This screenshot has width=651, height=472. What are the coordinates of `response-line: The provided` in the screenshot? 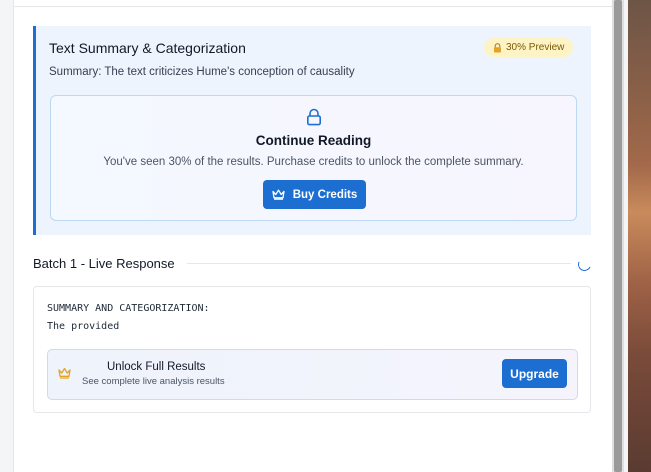 It's located at (83, 326).